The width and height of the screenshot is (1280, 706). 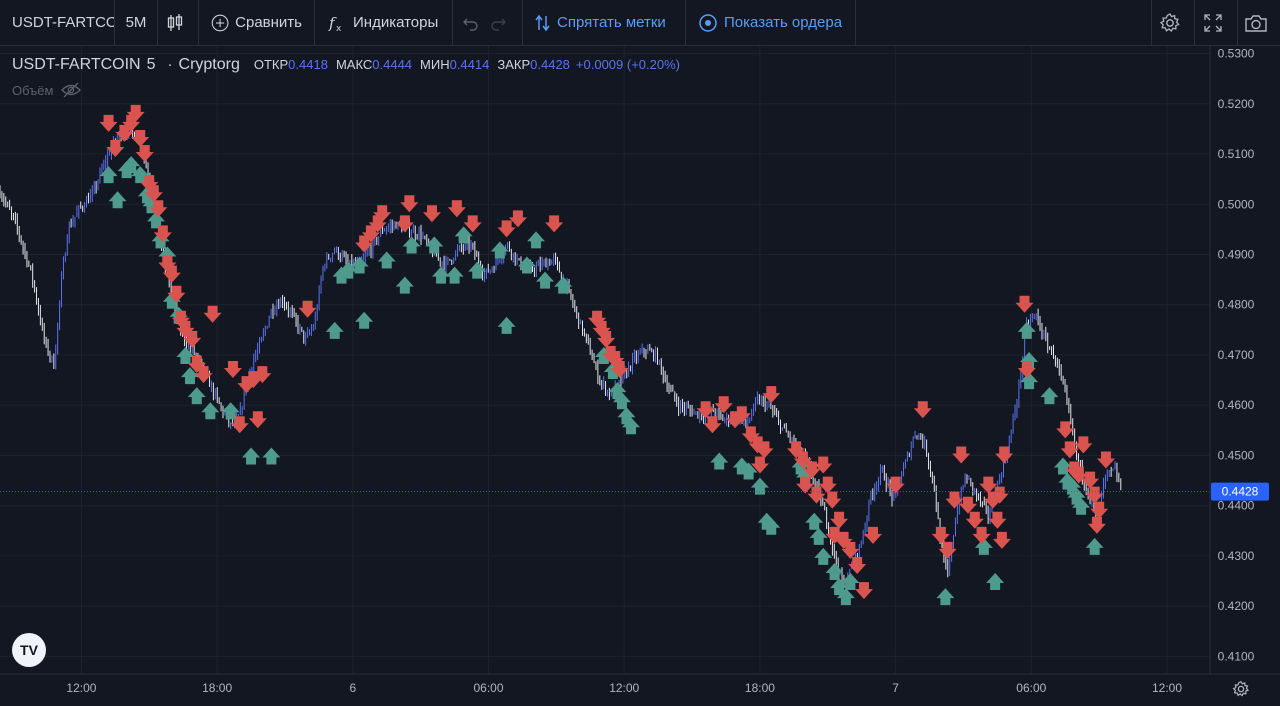 I want to click on volume-indicator-legend: Объём, so click(x=47, y=90).